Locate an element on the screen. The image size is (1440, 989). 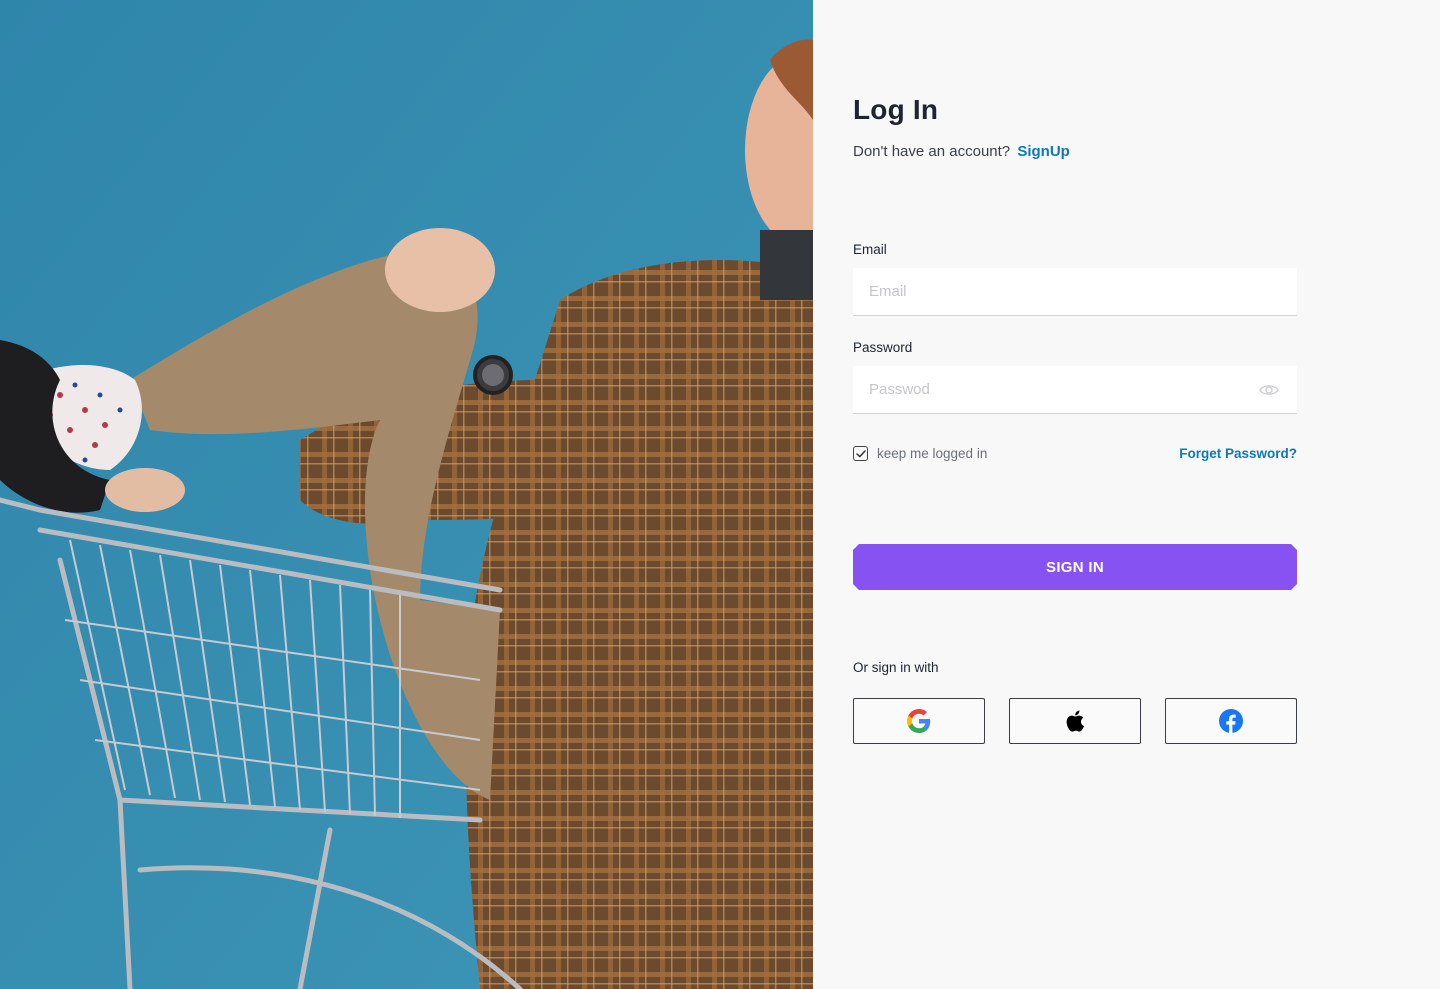
password-field-wrapper is located at coordinates (1075, 390).